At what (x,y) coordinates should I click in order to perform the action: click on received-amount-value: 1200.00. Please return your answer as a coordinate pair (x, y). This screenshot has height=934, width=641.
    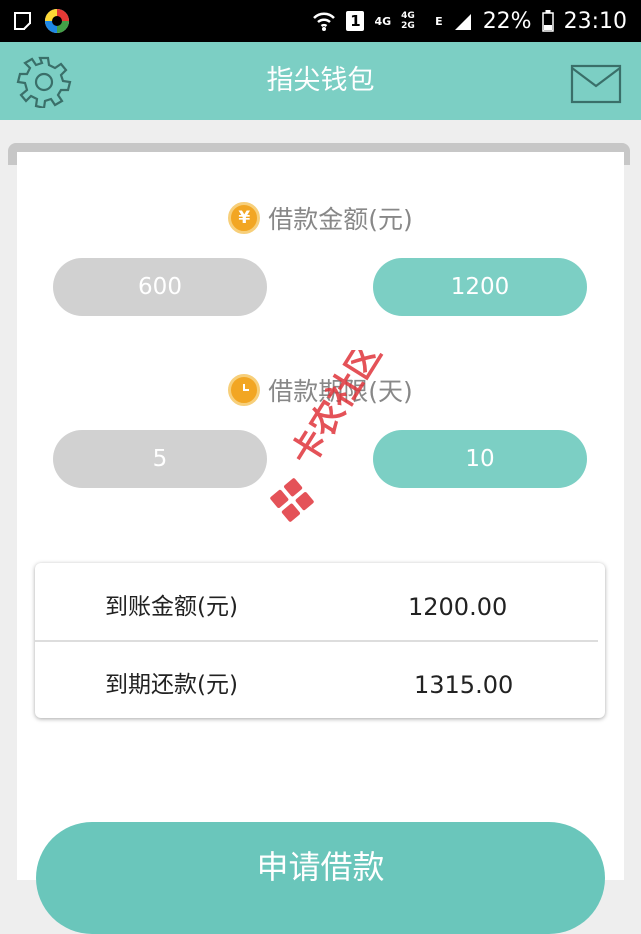
    Looking at the image, I should click on (458, 607).